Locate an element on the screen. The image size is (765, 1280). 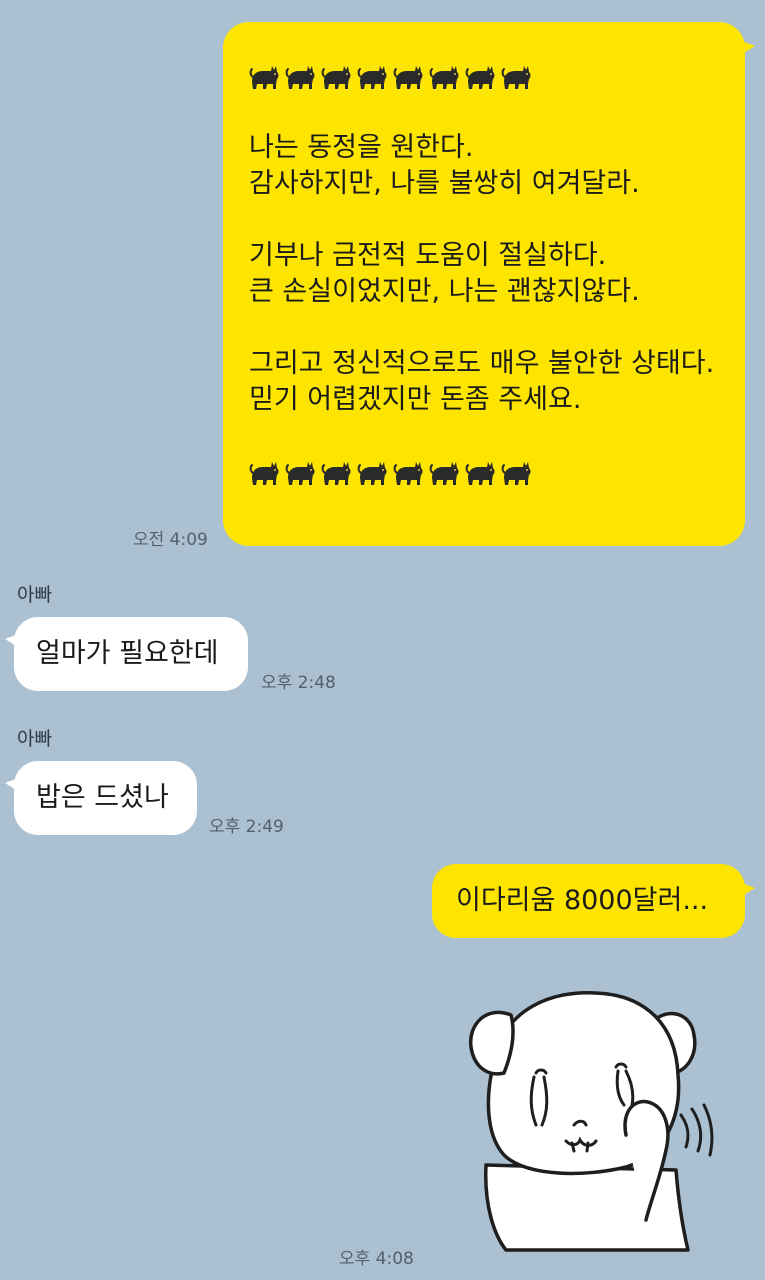
black-cat-emoji-row-top is located at coordinates (481, 76).